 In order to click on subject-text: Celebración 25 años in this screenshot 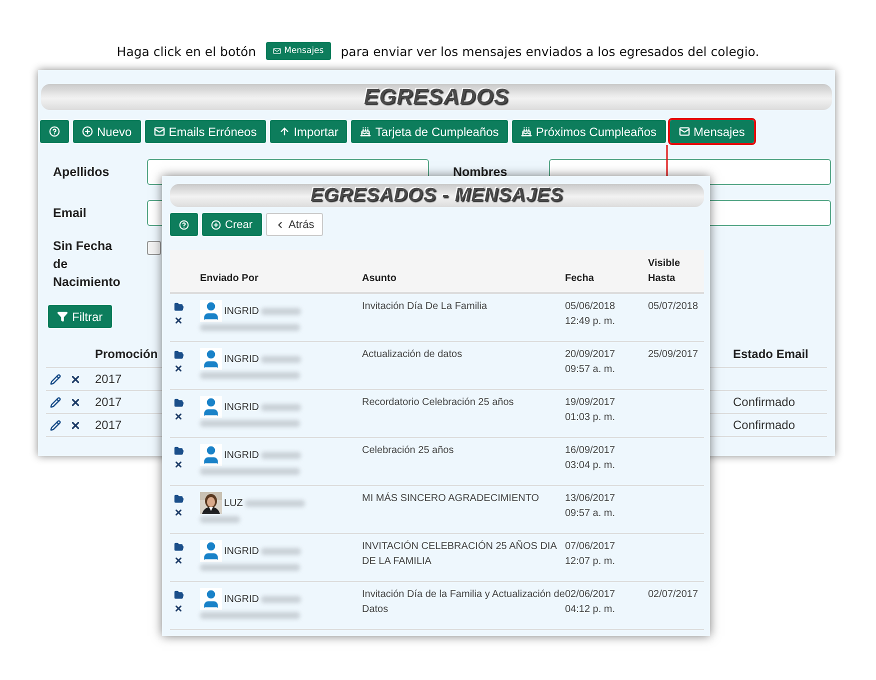, I will do `click(408, 451)`.